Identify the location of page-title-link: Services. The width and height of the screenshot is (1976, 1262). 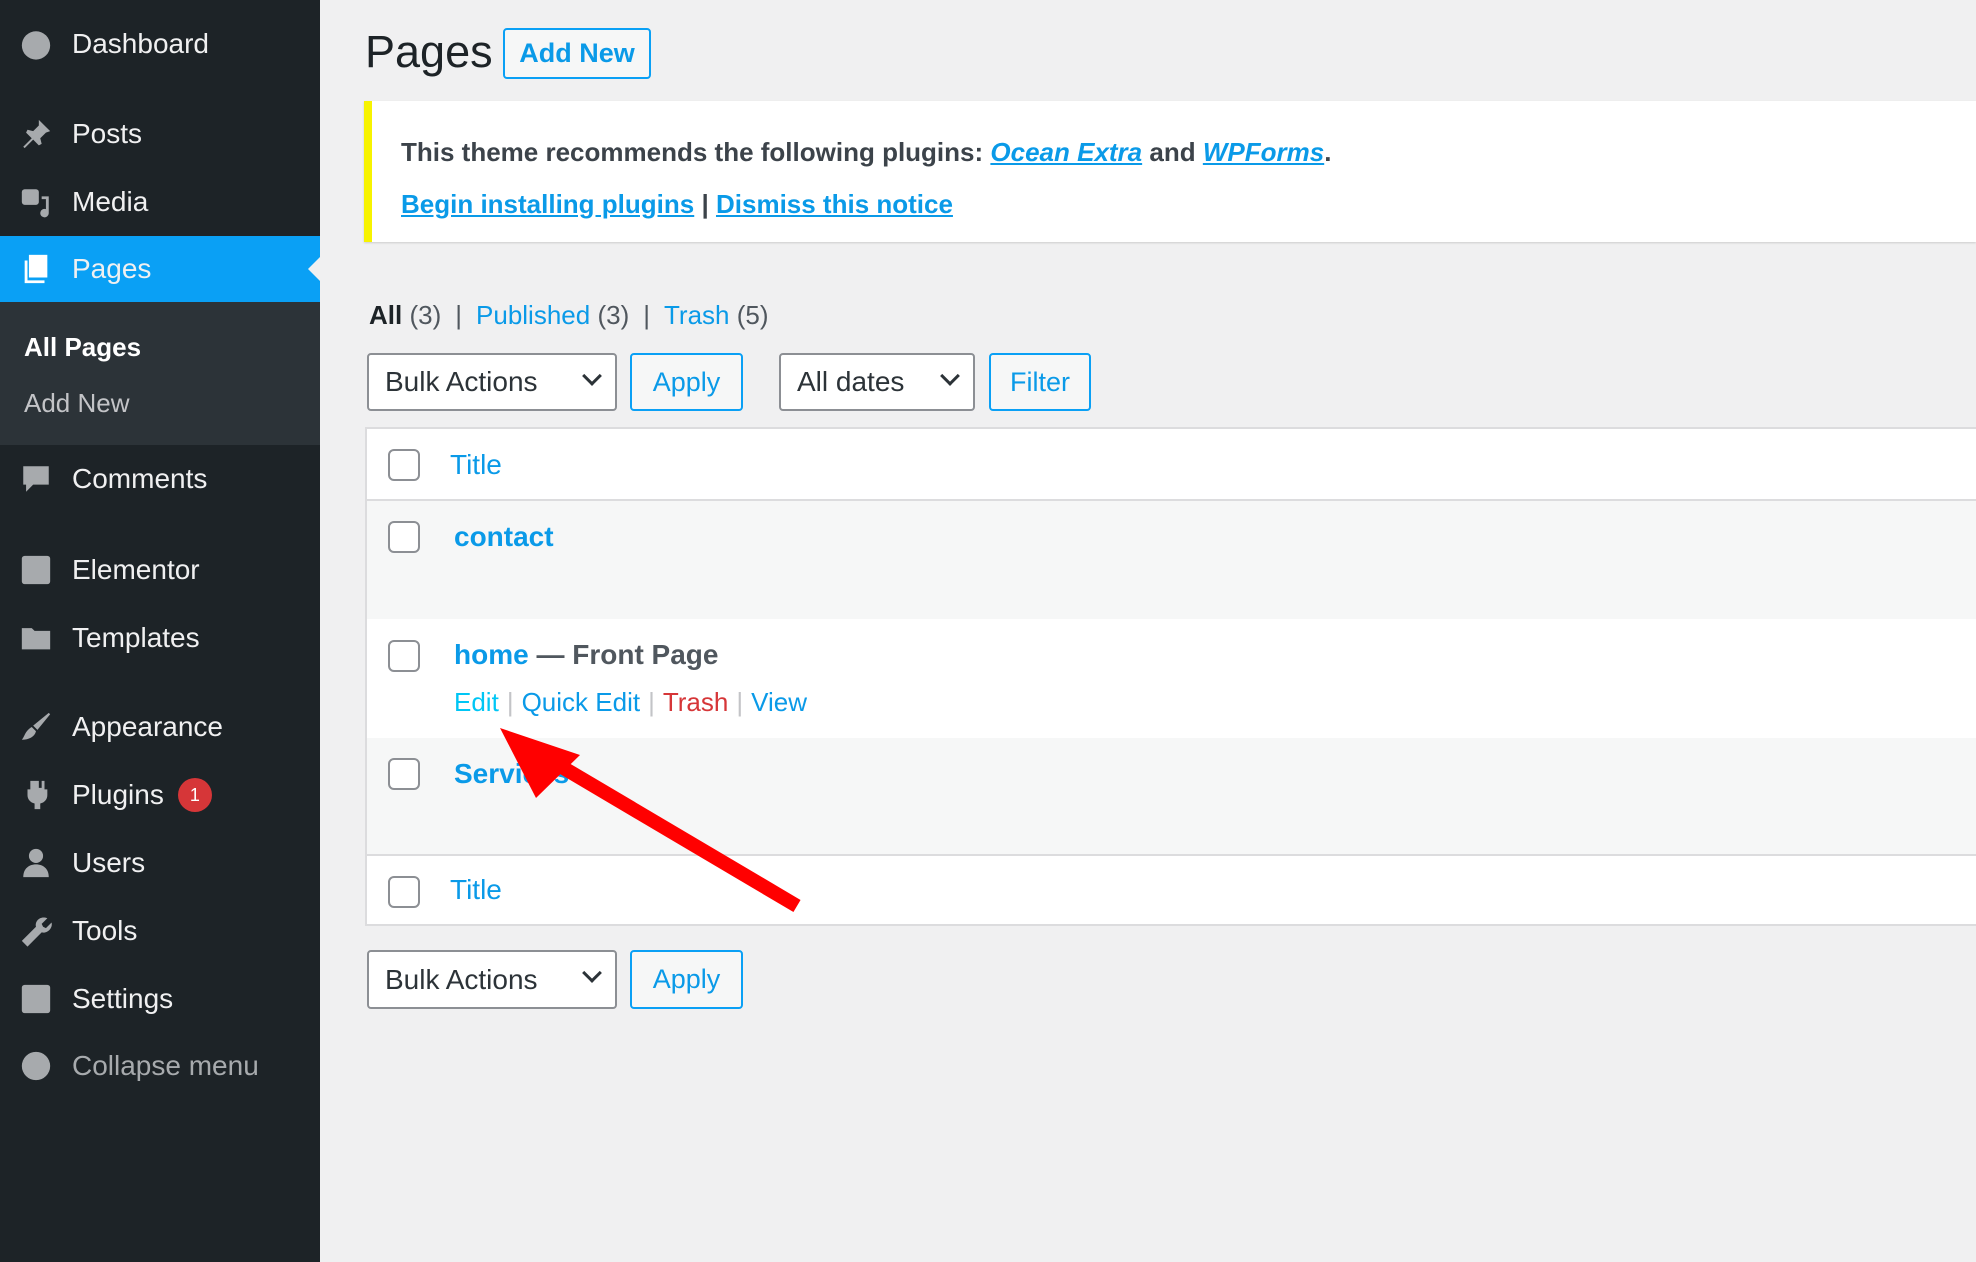
(511, 774).